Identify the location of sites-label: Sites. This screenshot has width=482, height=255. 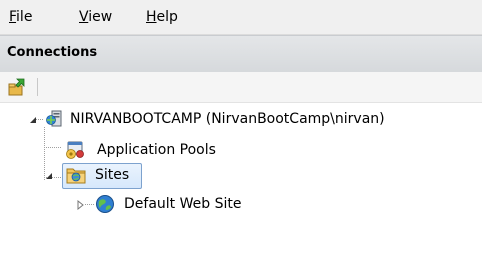
(112, 175).